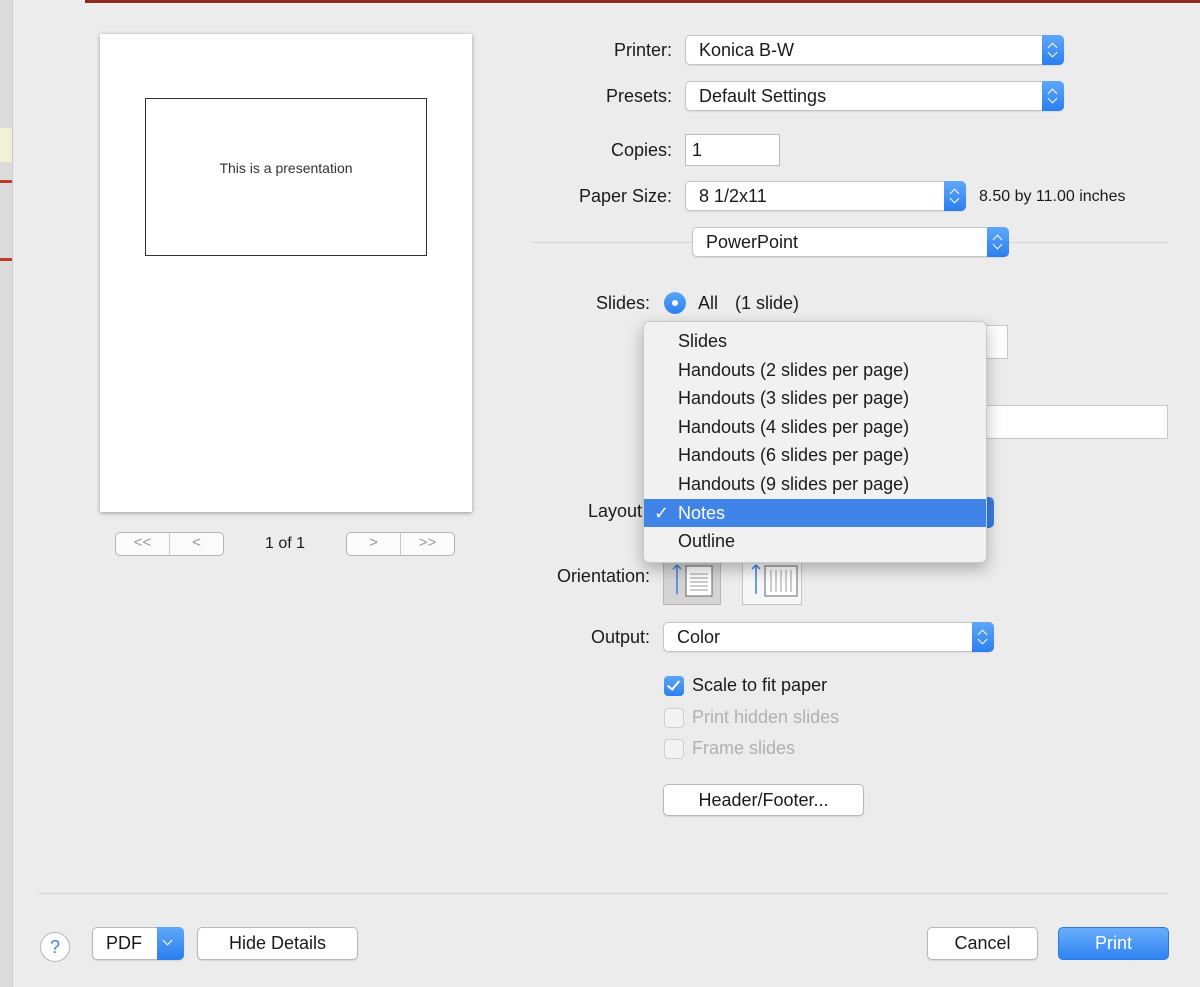  I want to click on menu-item-handouts-6: Handouts (6 slides per page), so click(815, 455).